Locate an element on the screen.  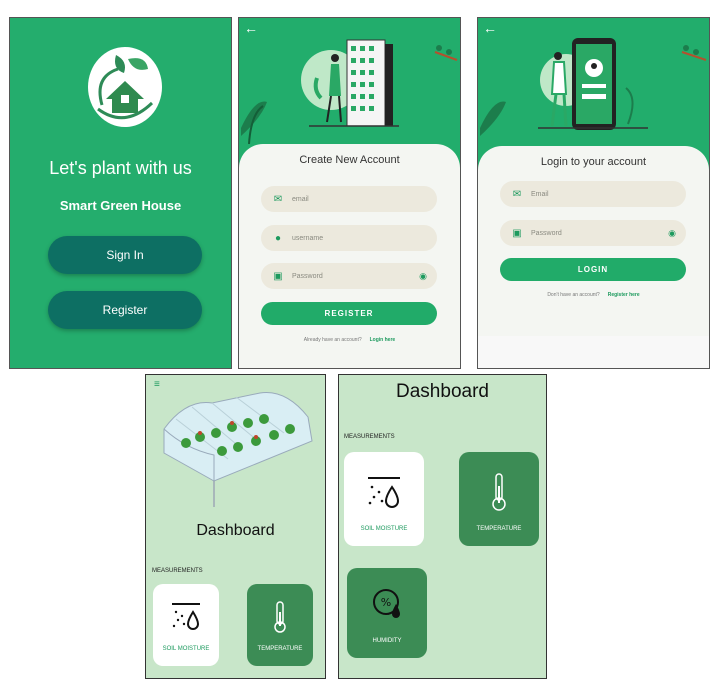
app-name: Smart Green House is located at coordinates (120, 205).